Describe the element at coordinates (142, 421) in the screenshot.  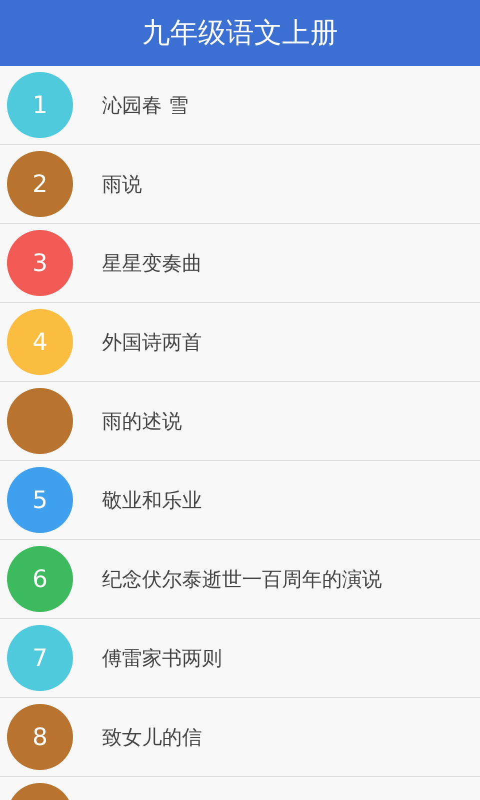
I see `lesson-title: 雨的述说` at that location.